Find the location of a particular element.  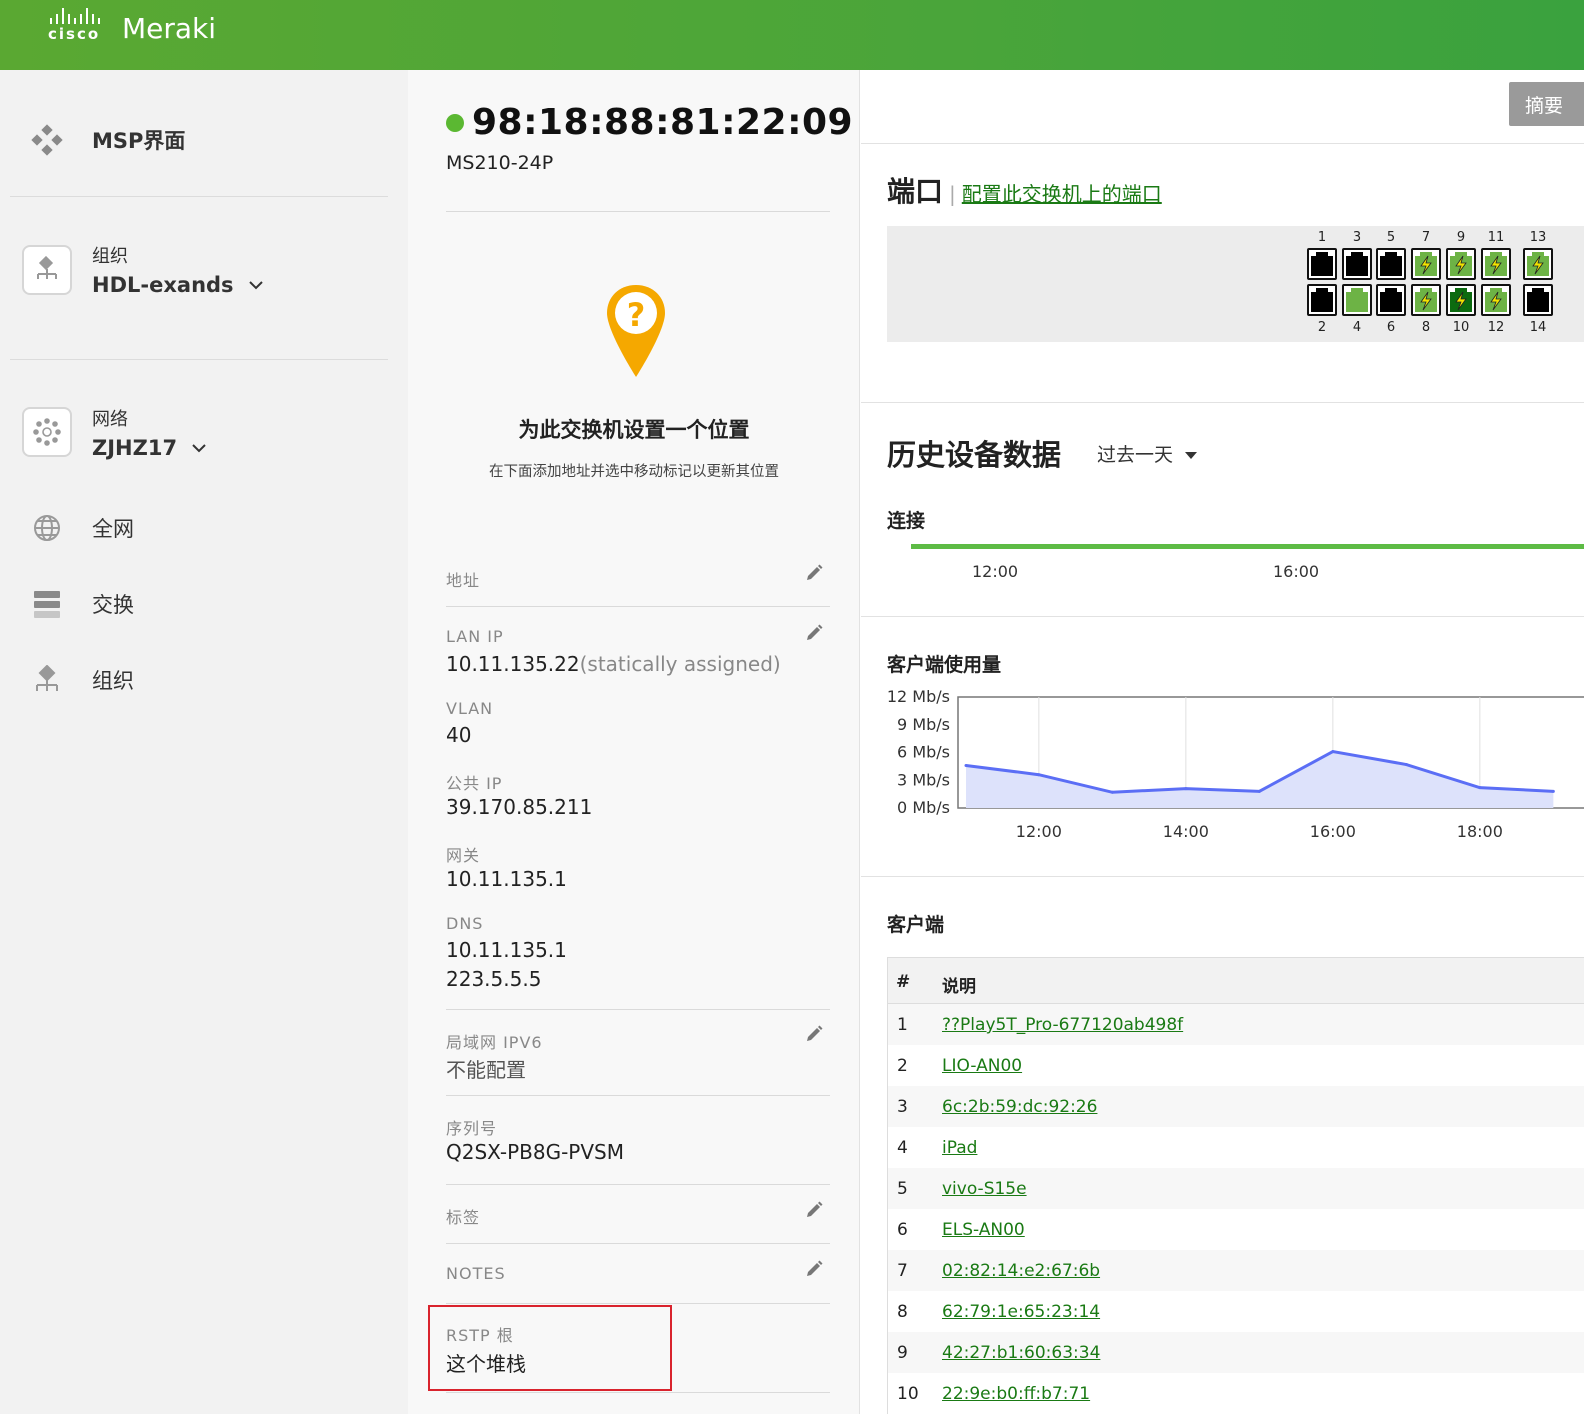

summary-button: 摘要 is located at coordinates (1546, 104).